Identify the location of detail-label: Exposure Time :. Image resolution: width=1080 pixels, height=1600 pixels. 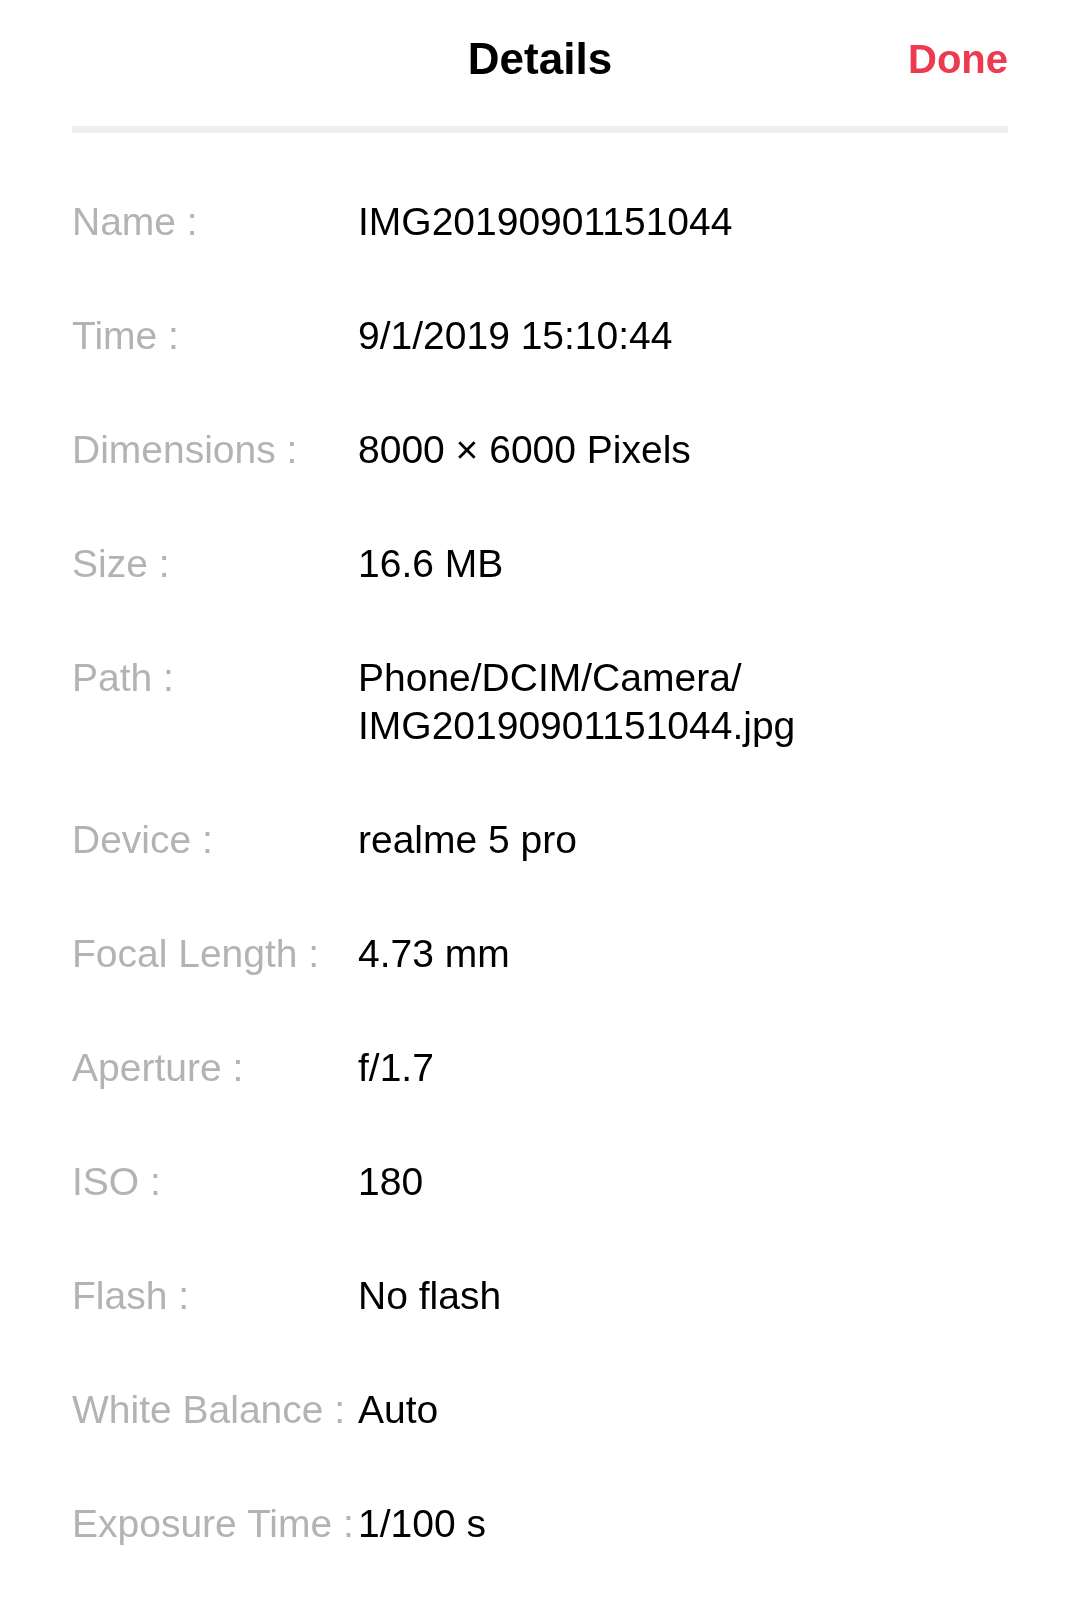
(213, 1524).